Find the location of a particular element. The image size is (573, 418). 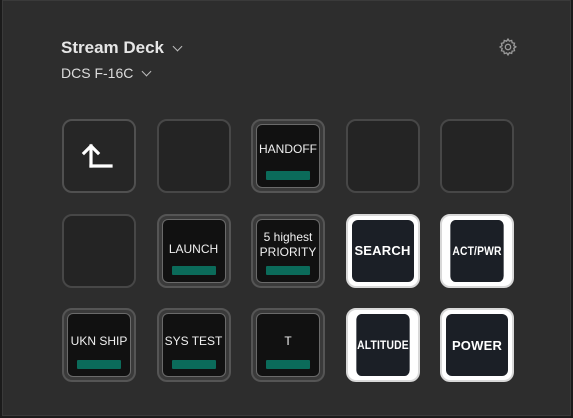

gear-icon is located at coordinates (508, 47).